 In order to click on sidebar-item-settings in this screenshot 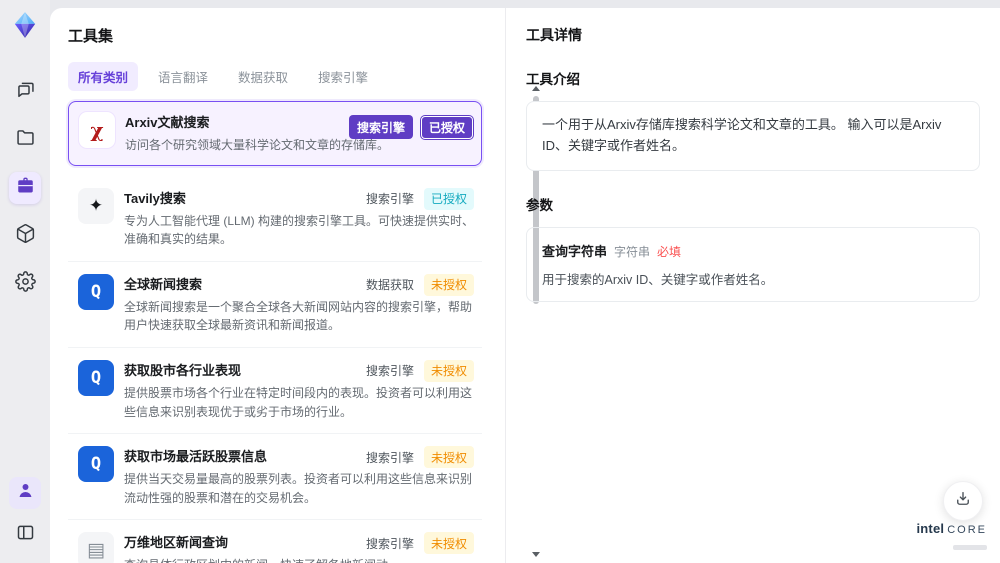, I will do `click(25, 284)`.